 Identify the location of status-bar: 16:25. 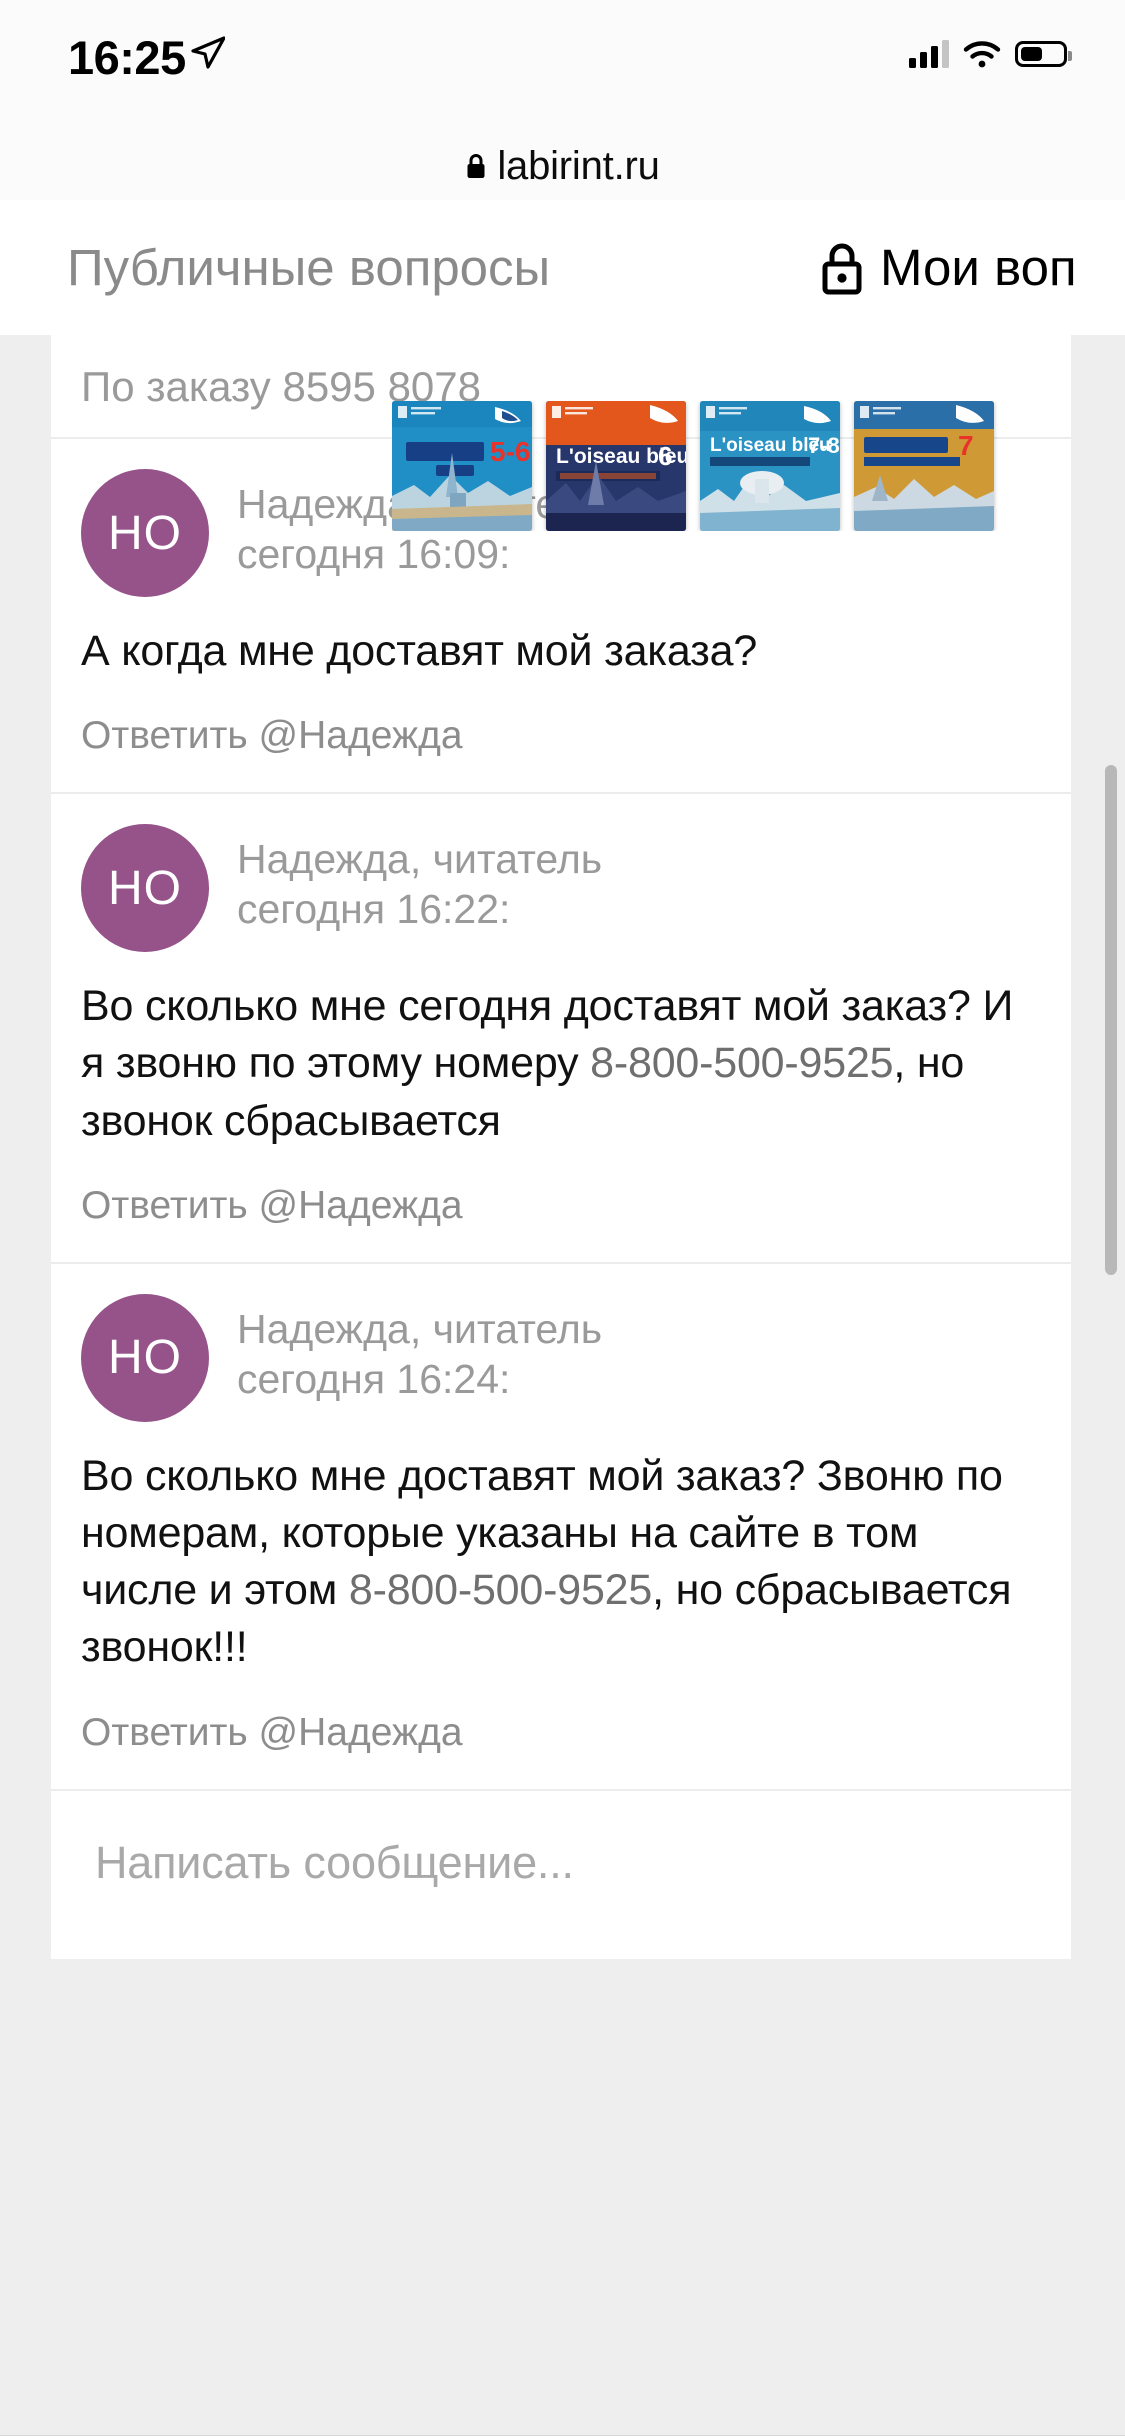
(562, 66).